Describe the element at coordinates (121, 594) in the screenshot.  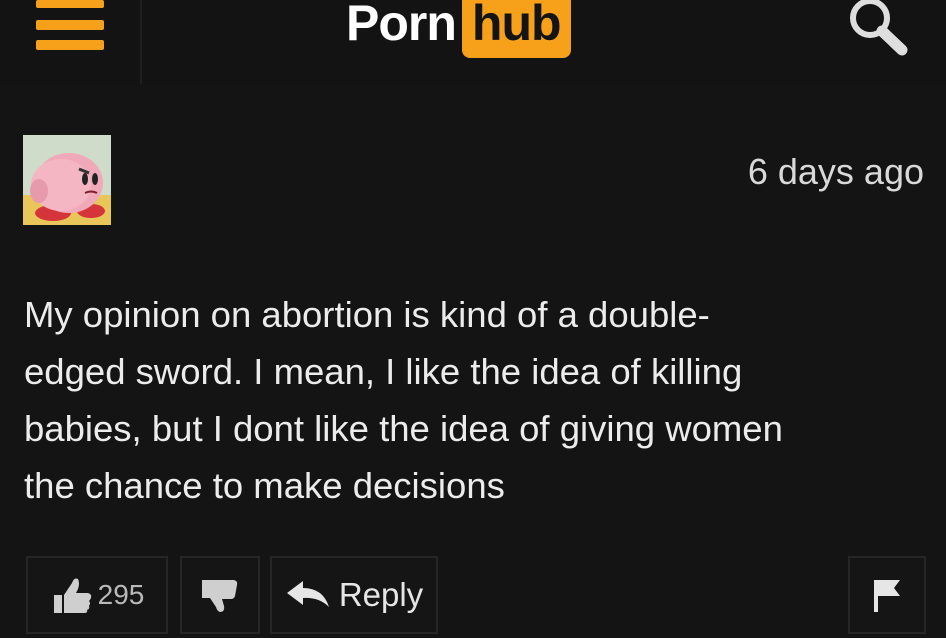
I see `like-count: 295` at that location.